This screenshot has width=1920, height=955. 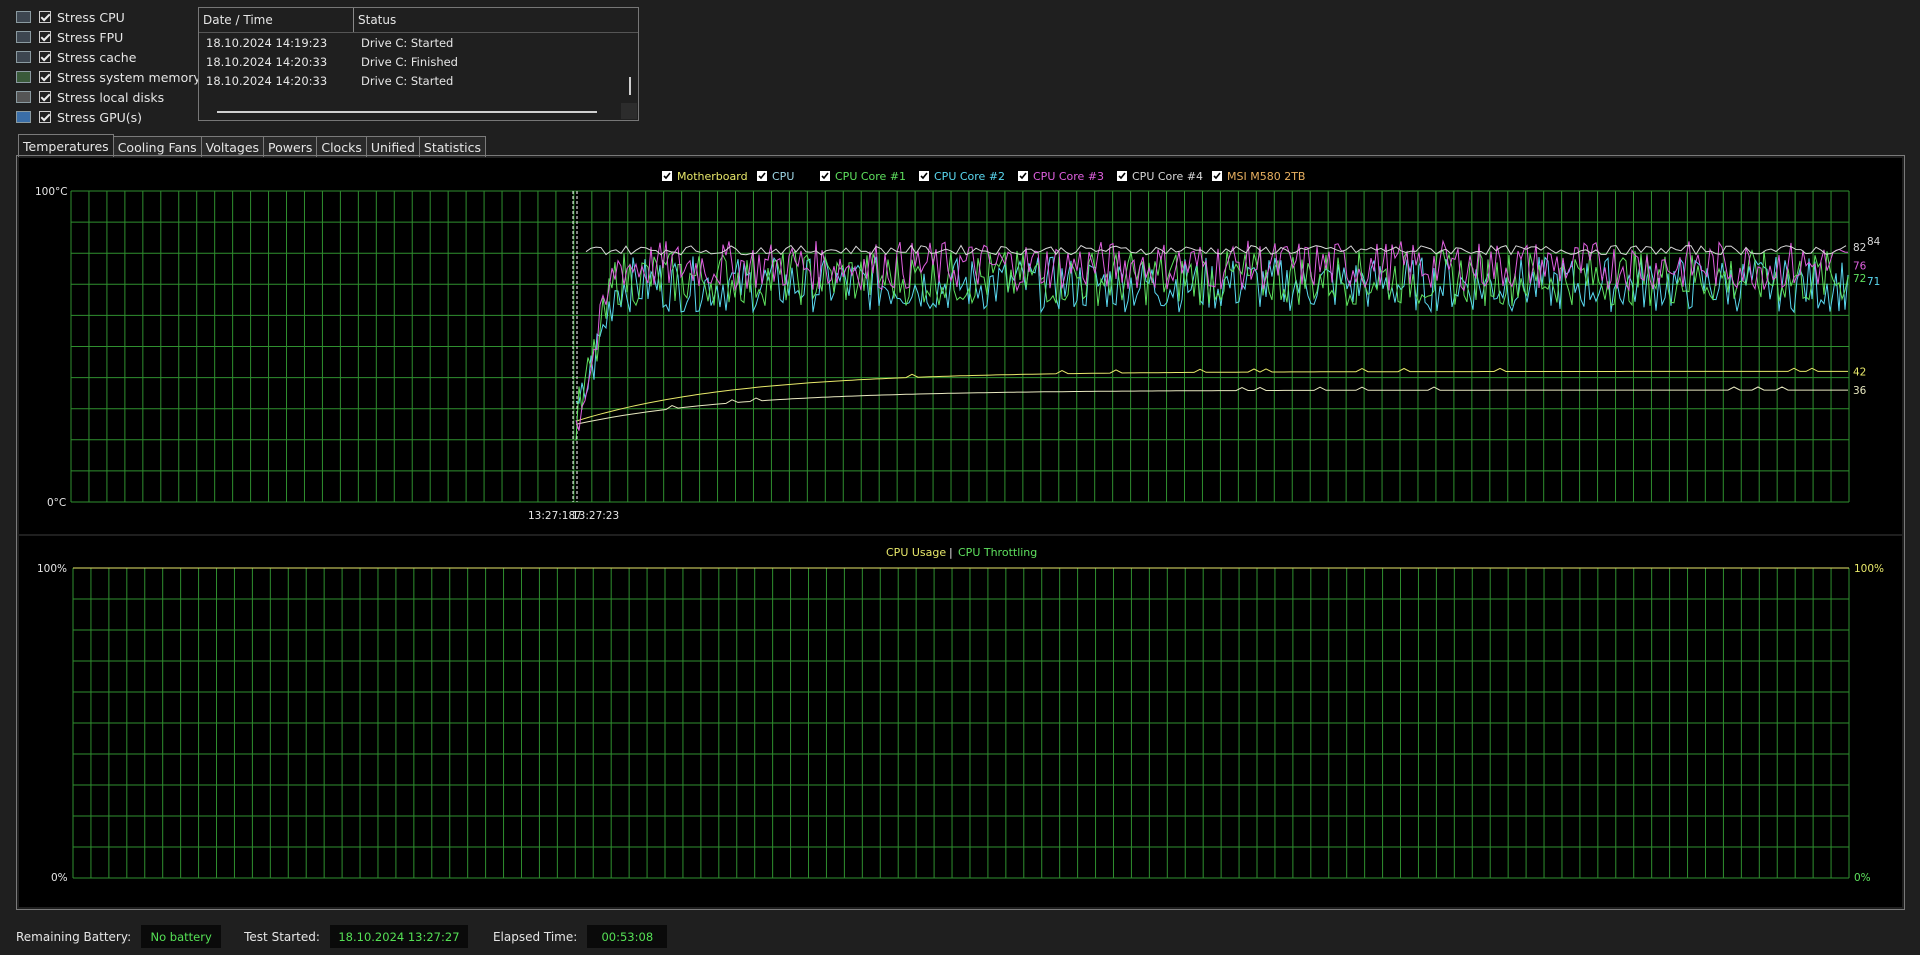 I want to click on test-started-value: 18.10.2024 13:27:27, so click(x=398, y=936).